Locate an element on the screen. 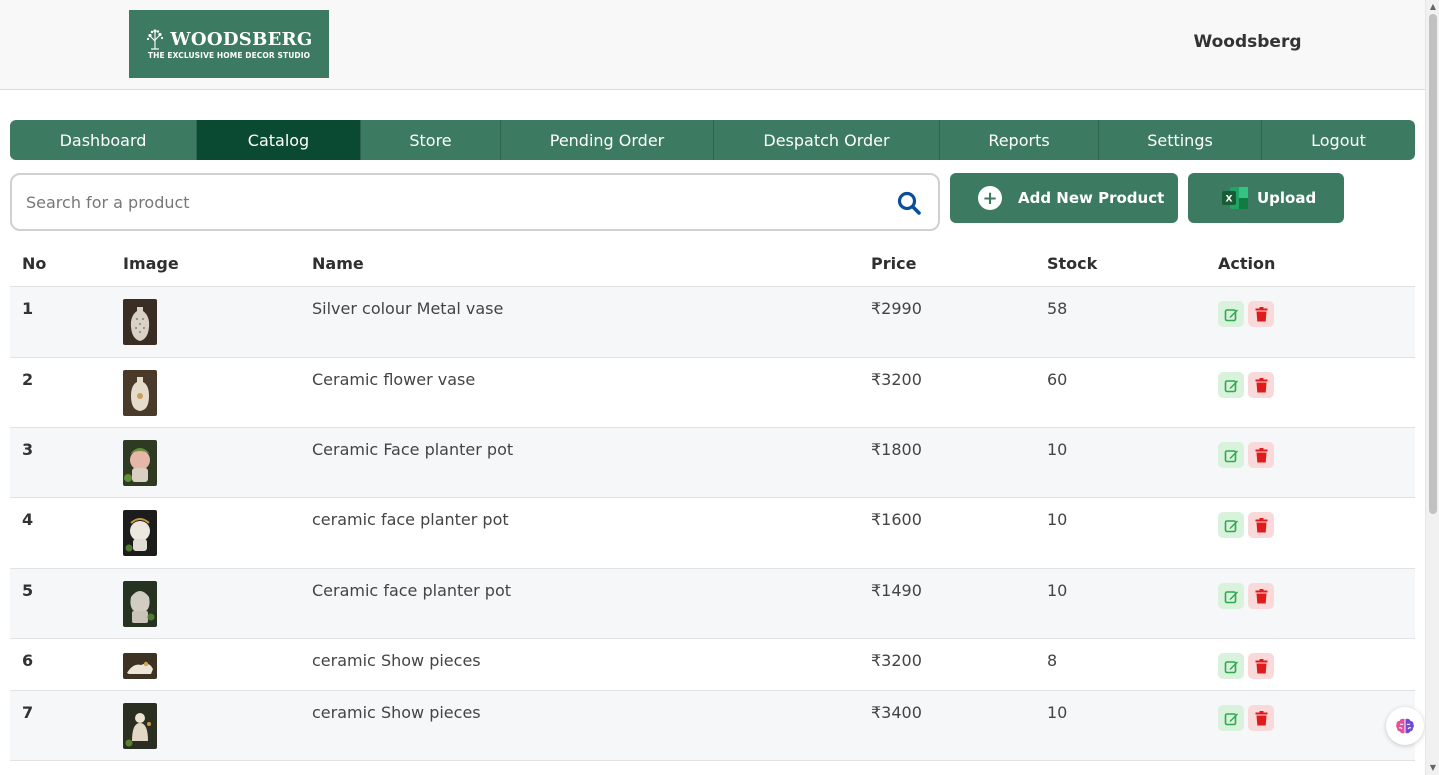  table-row: 1 Silver colour Metal vase ₹2990 58 is located at coordinates (712, 322).